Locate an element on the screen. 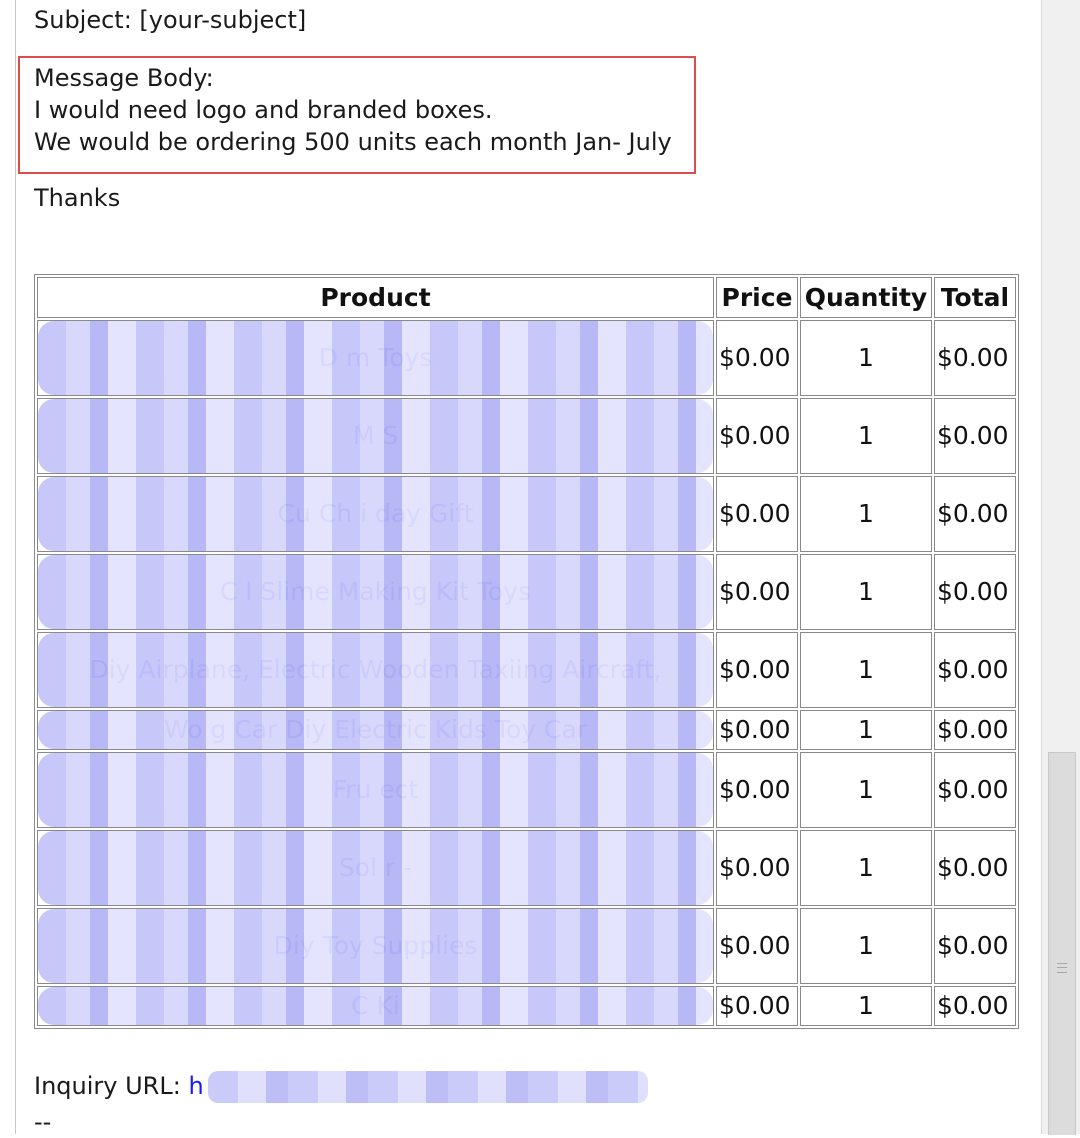 The width and height of the screenshot is (1080, 1138). product-name-cell: Wo g Car Diy Electric Kids Toy Car is located at coordinates (376, 730).